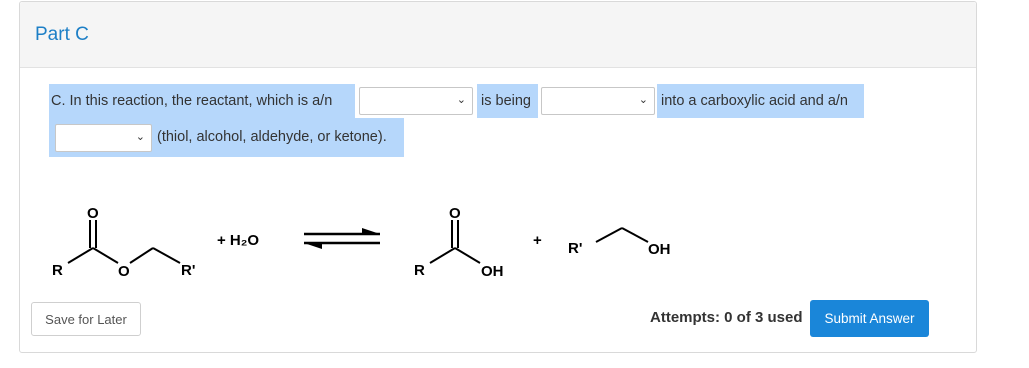  Describe the element at coordinates (726, 317) in the screenshot. I see `attempts-counter: Attempts: 0 of 3 used` at that location.